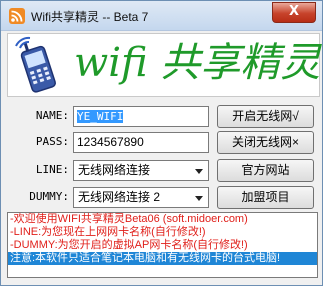 Image resolution: width=323 pixels, height=286 pixels. What do you see at coordinates (108, 232) in the screenshot?
I see `info-line-line: -LINE:为您现在上网网卡名称(自行修改!)` at bounding box center [108, 232].